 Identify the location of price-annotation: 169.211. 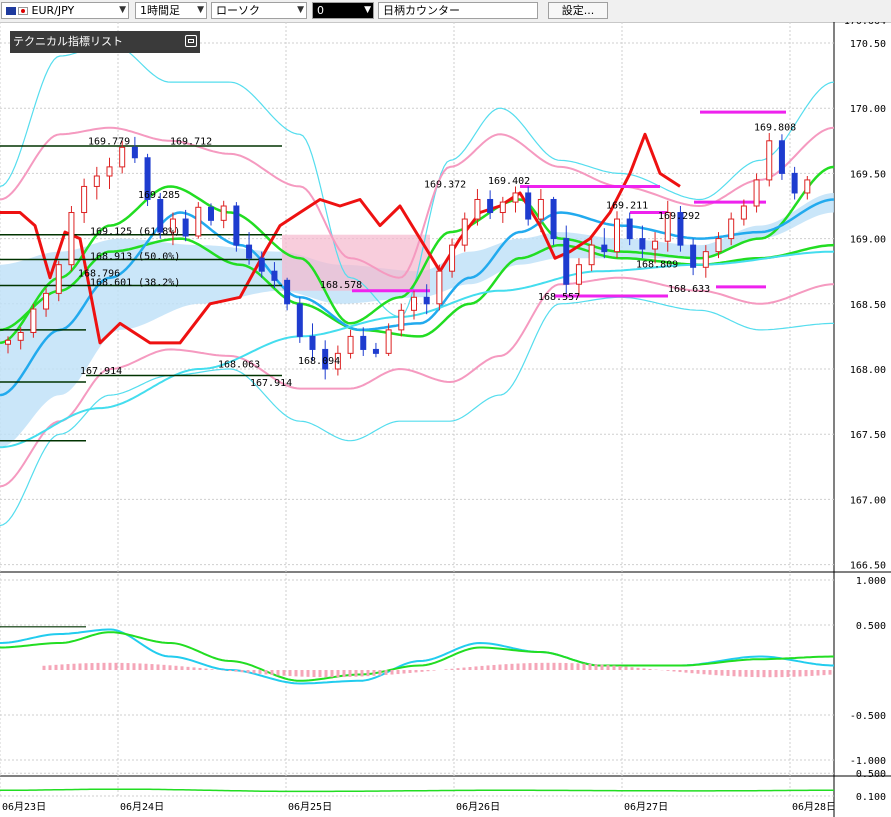
(627, 206).